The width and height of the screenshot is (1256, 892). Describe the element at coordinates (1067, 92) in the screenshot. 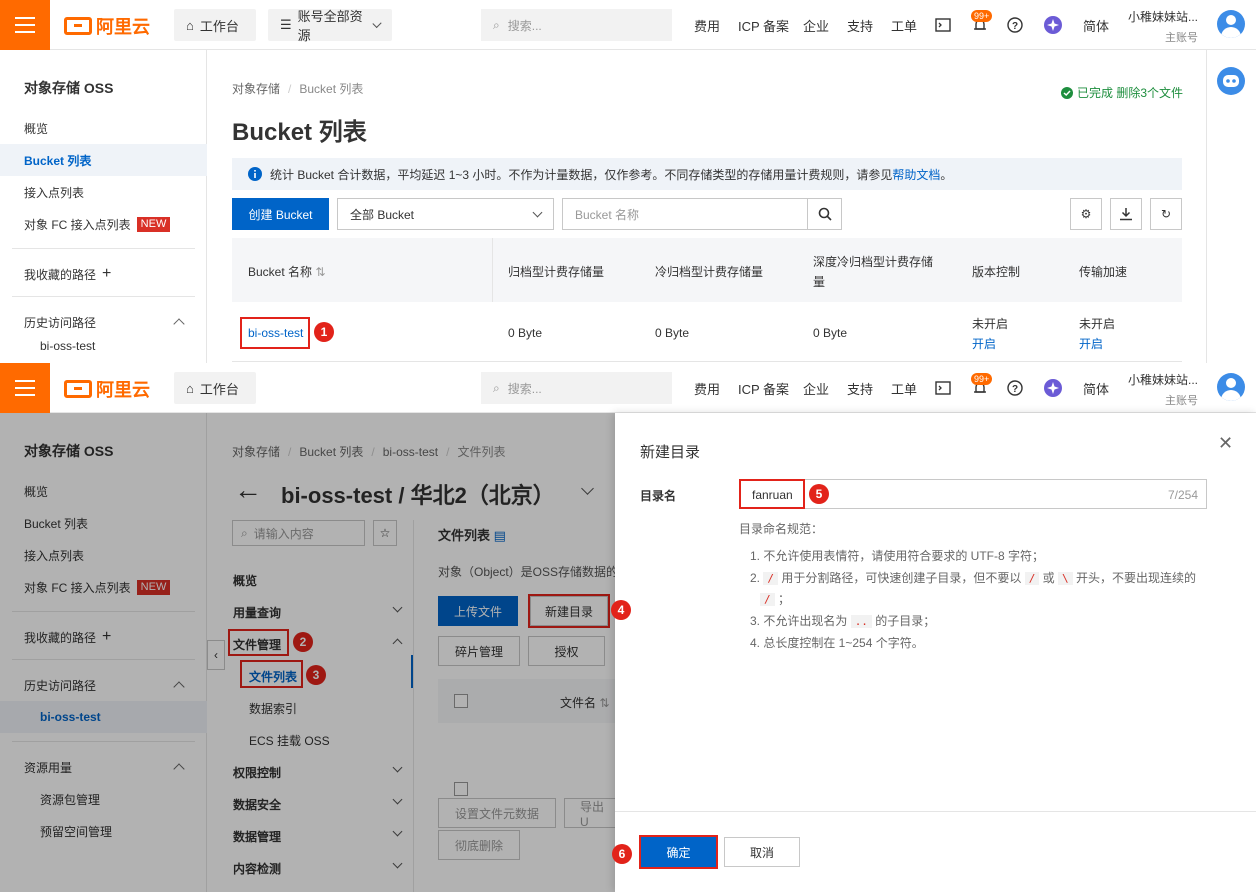

I see `check-circle-icon` at that location.